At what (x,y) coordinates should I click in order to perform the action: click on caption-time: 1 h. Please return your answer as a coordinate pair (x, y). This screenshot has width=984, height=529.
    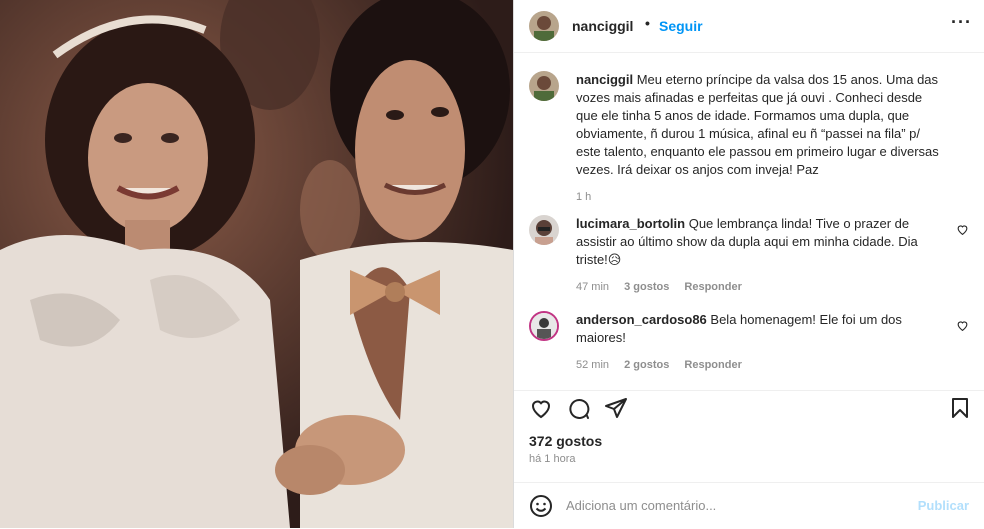
    Looking at the image, I should click on (583, 197).